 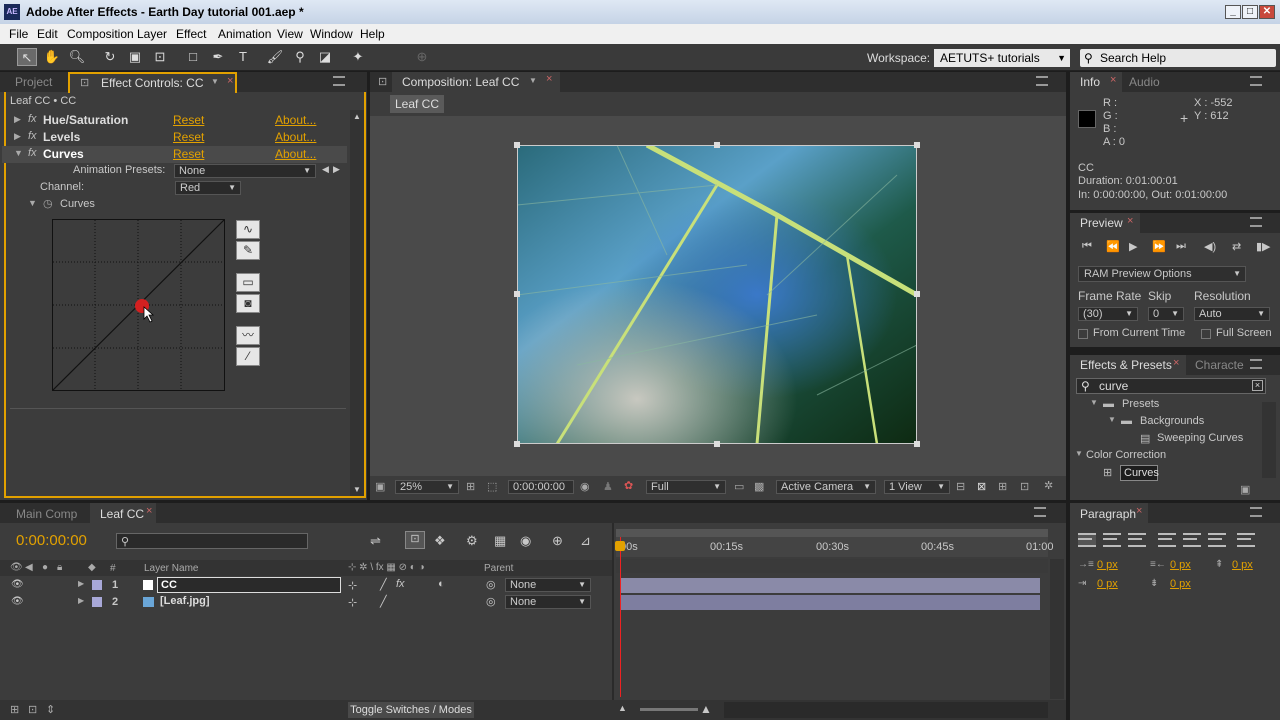 I want to click on frame-rate-dropdown: (30) ▼, so click(x=1108, y=314).